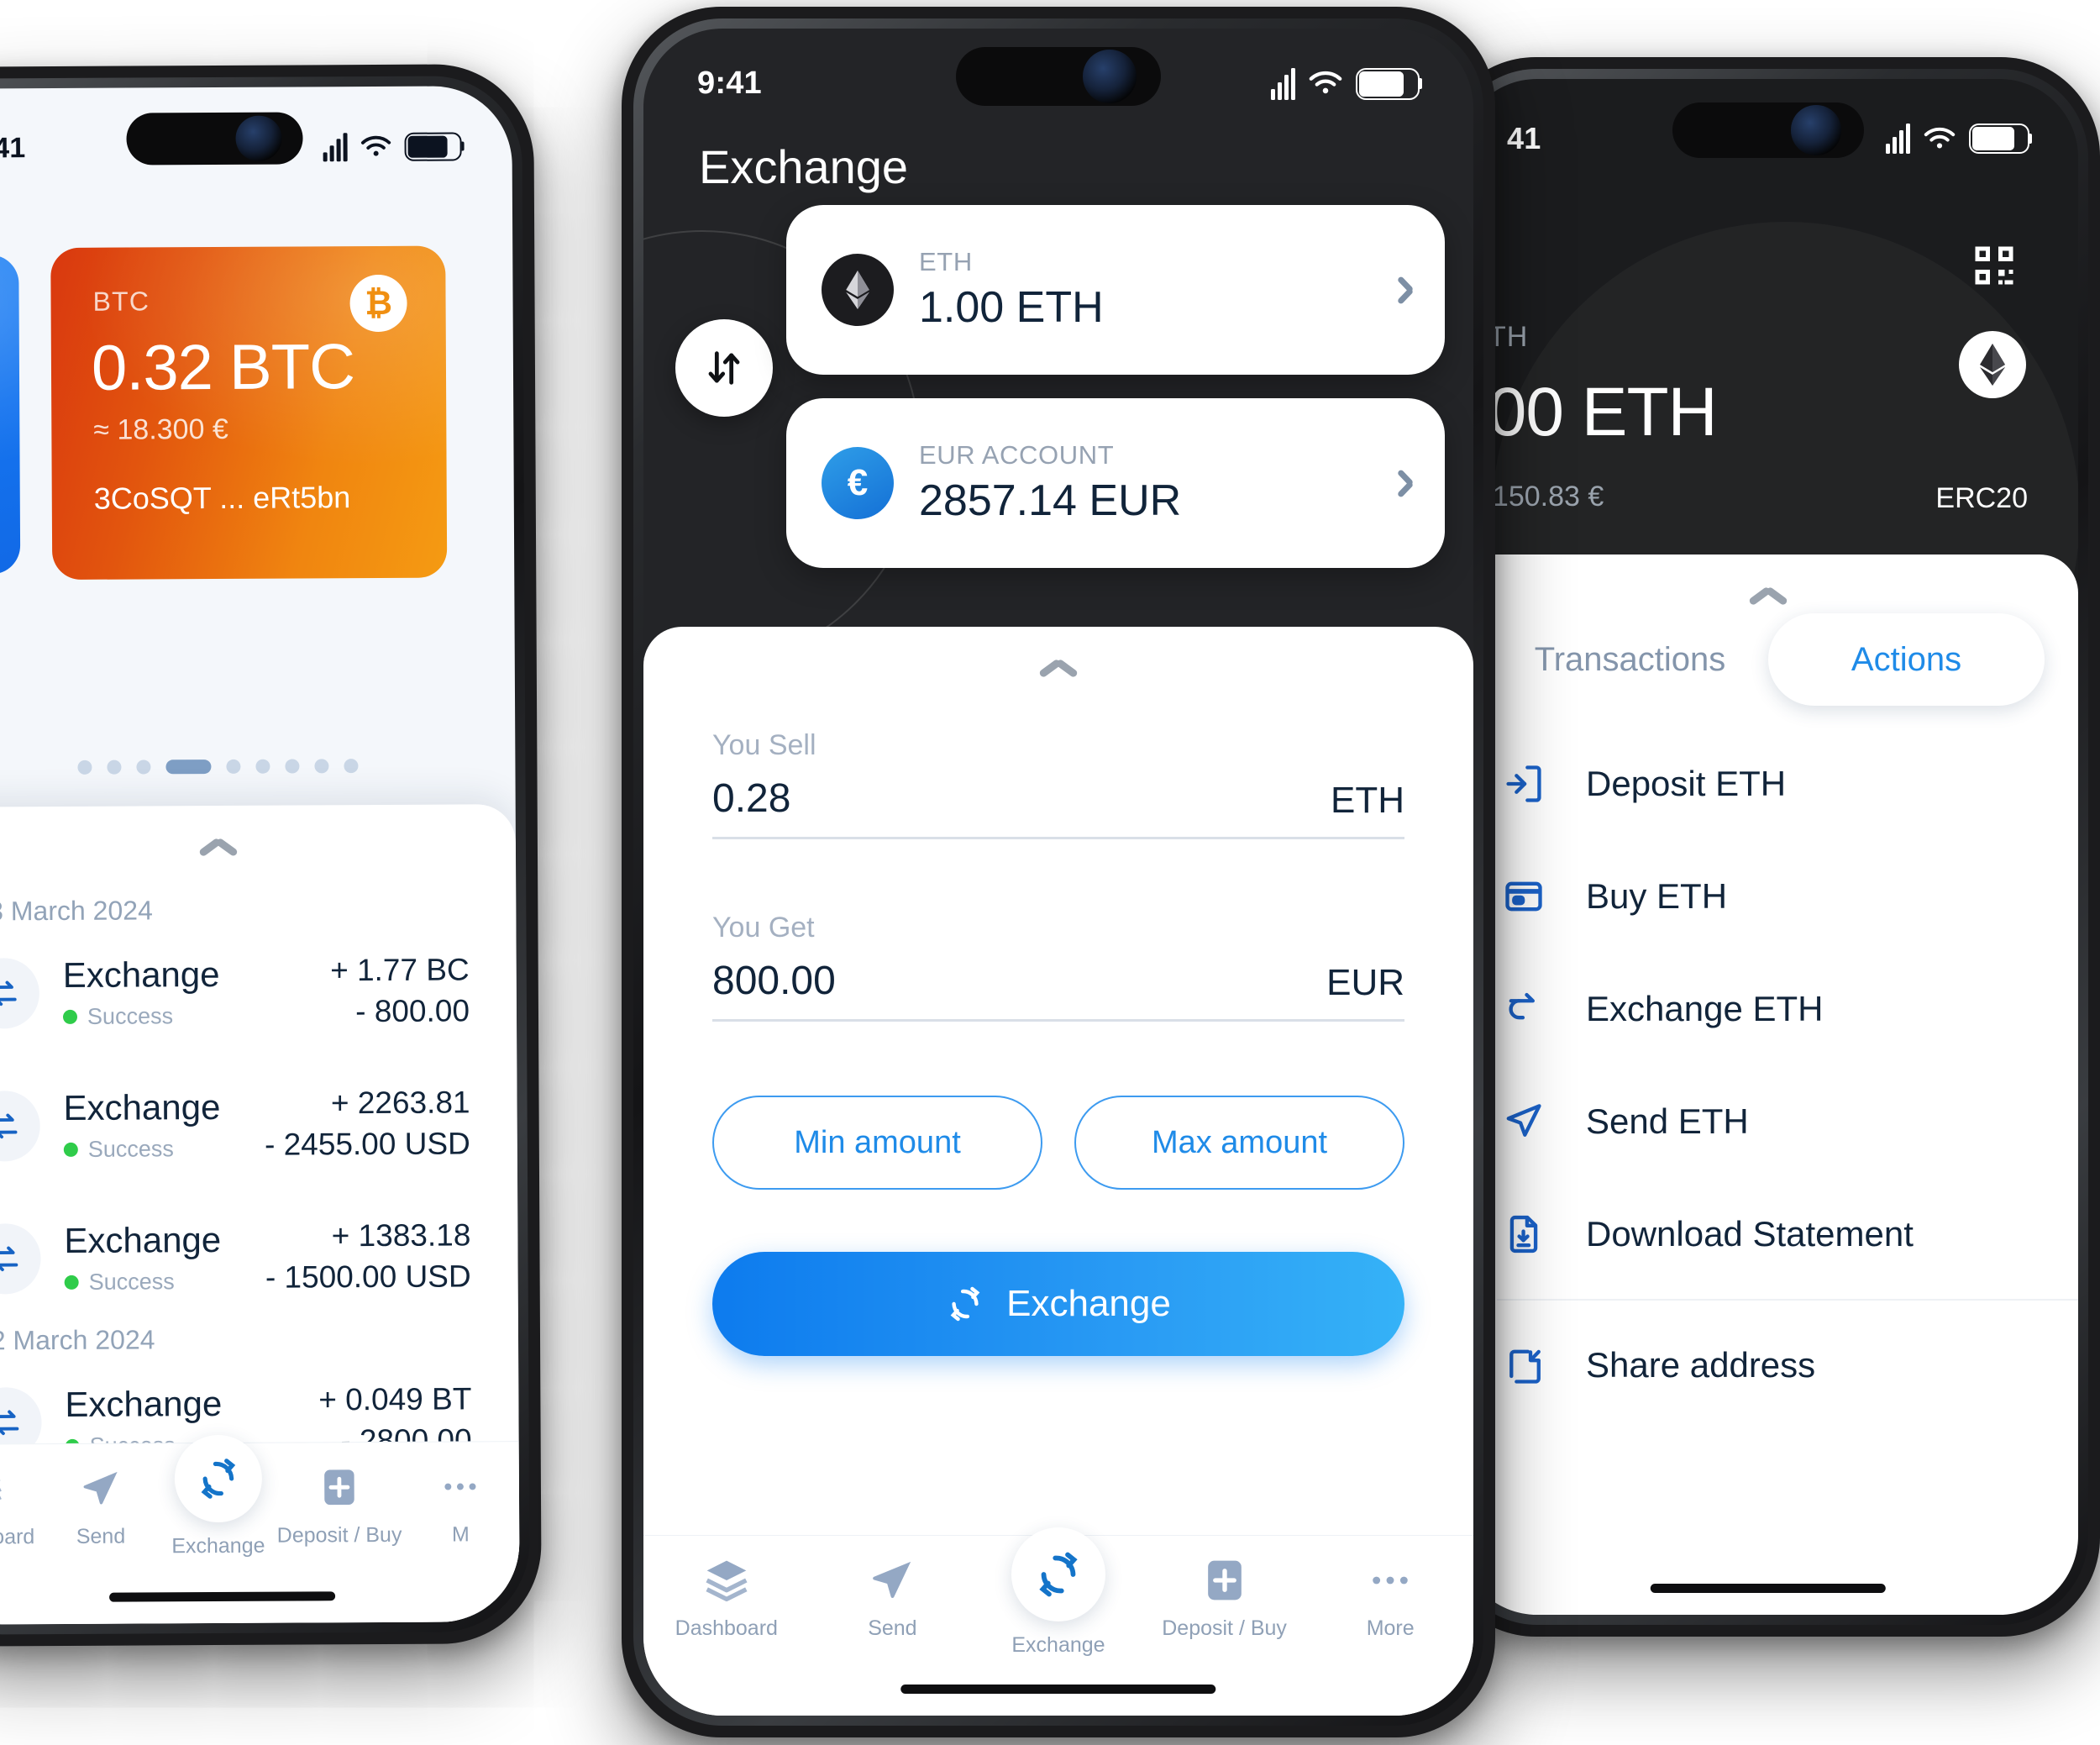 The height and width of the screenshot is (1745, 2100). What do you see at coordinates (13, 148) in the screenshot?
I see `status-time: 9:41` at bounding box center [13, 148].